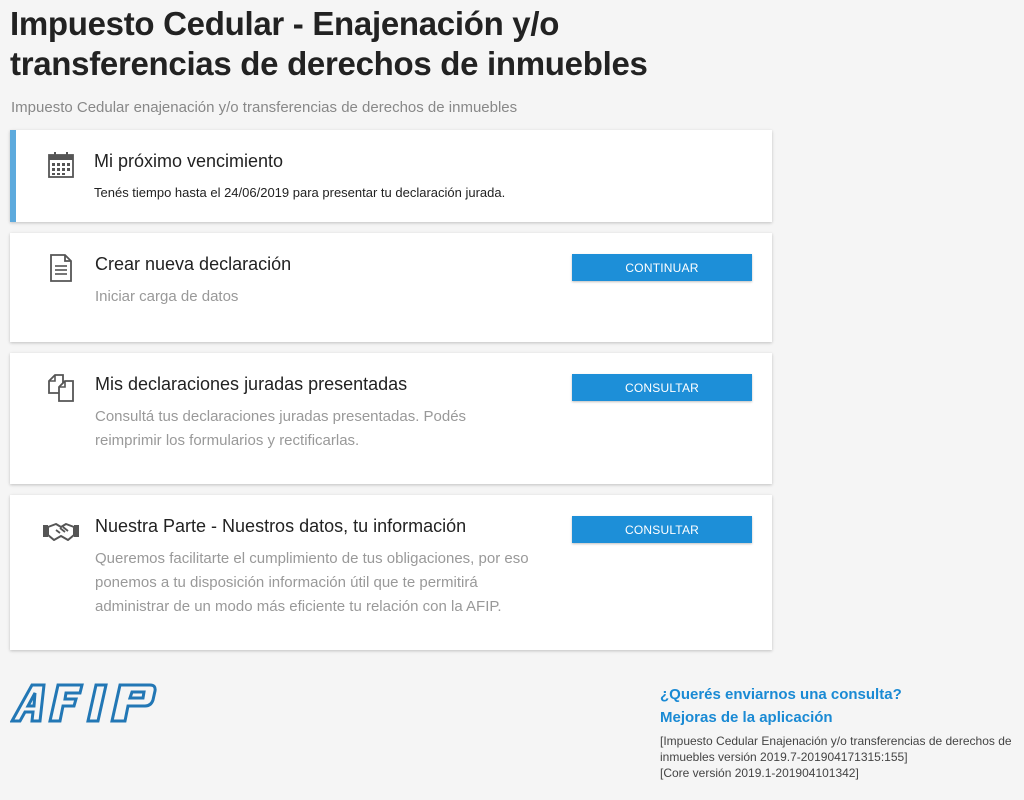  Describe the element at coordinates (189, 161) in the screenshot. I see `card-title: Mi próximo vencimiento` at that location.